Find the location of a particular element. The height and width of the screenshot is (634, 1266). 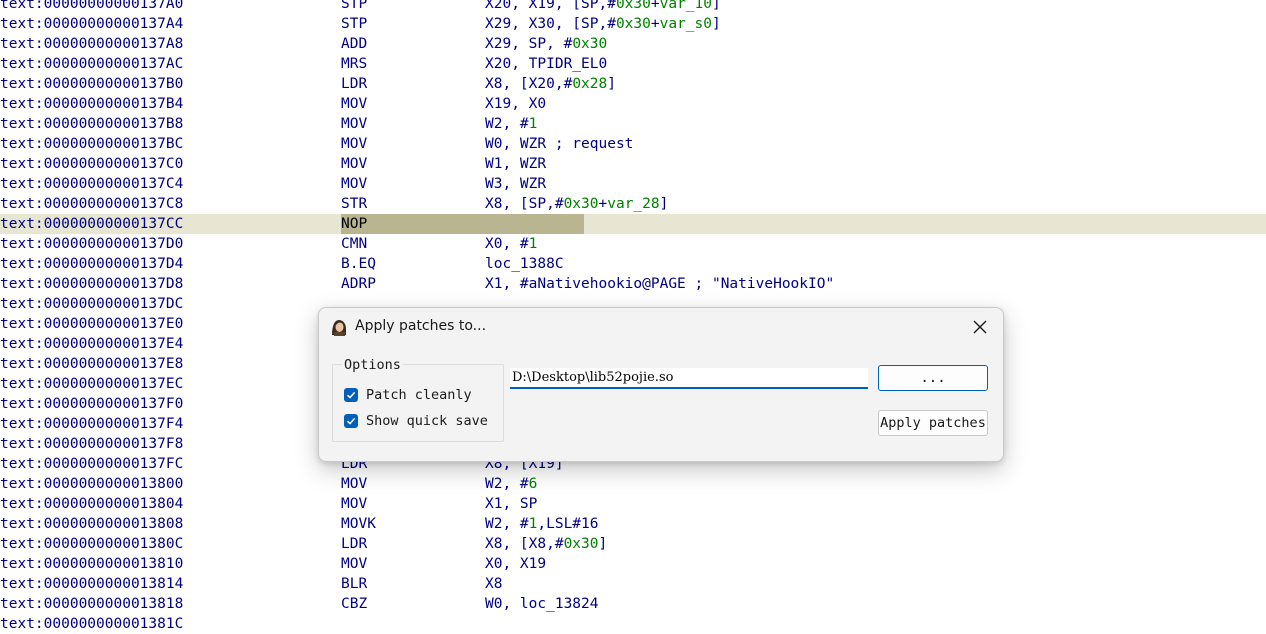

line-address: text:00000000000137E0 is located at coordinates (92, 324).